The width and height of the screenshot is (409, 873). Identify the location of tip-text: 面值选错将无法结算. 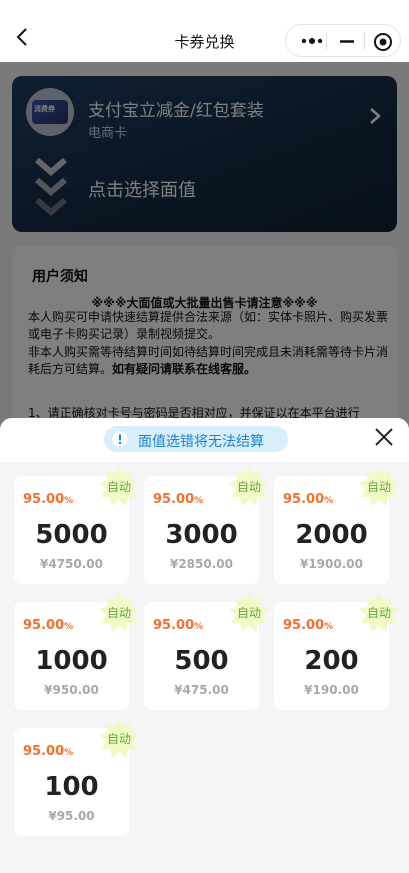
(201, 442).